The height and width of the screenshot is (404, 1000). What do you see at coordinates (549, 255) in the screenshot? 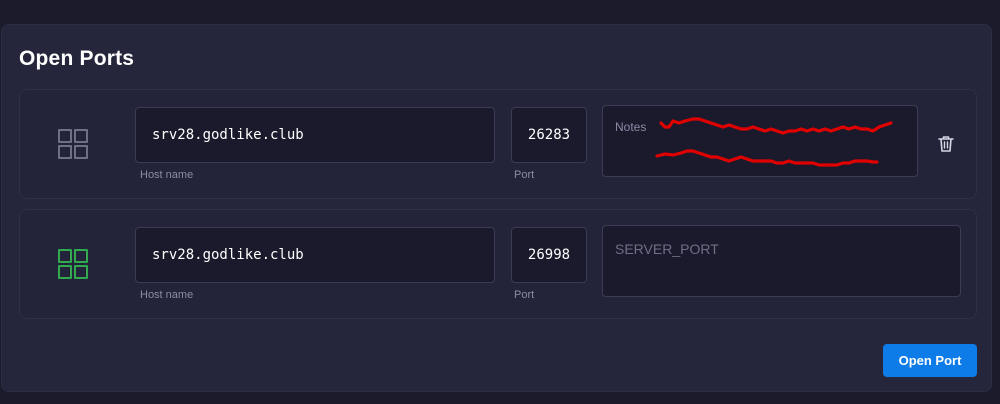
I see `port-field: 26998` at bounding box center [549, 255].